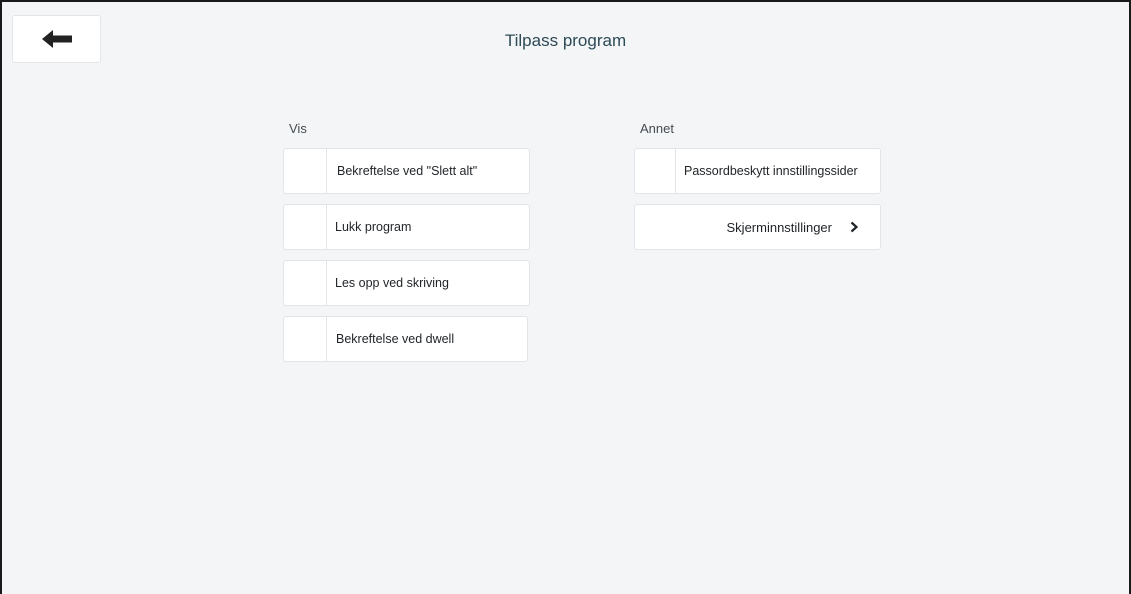 Image resolution: width=1131 pixels, height=594 pixels. I want to click on option-read-aloud-typing: Les opp ved skriving, so click(406, 283).